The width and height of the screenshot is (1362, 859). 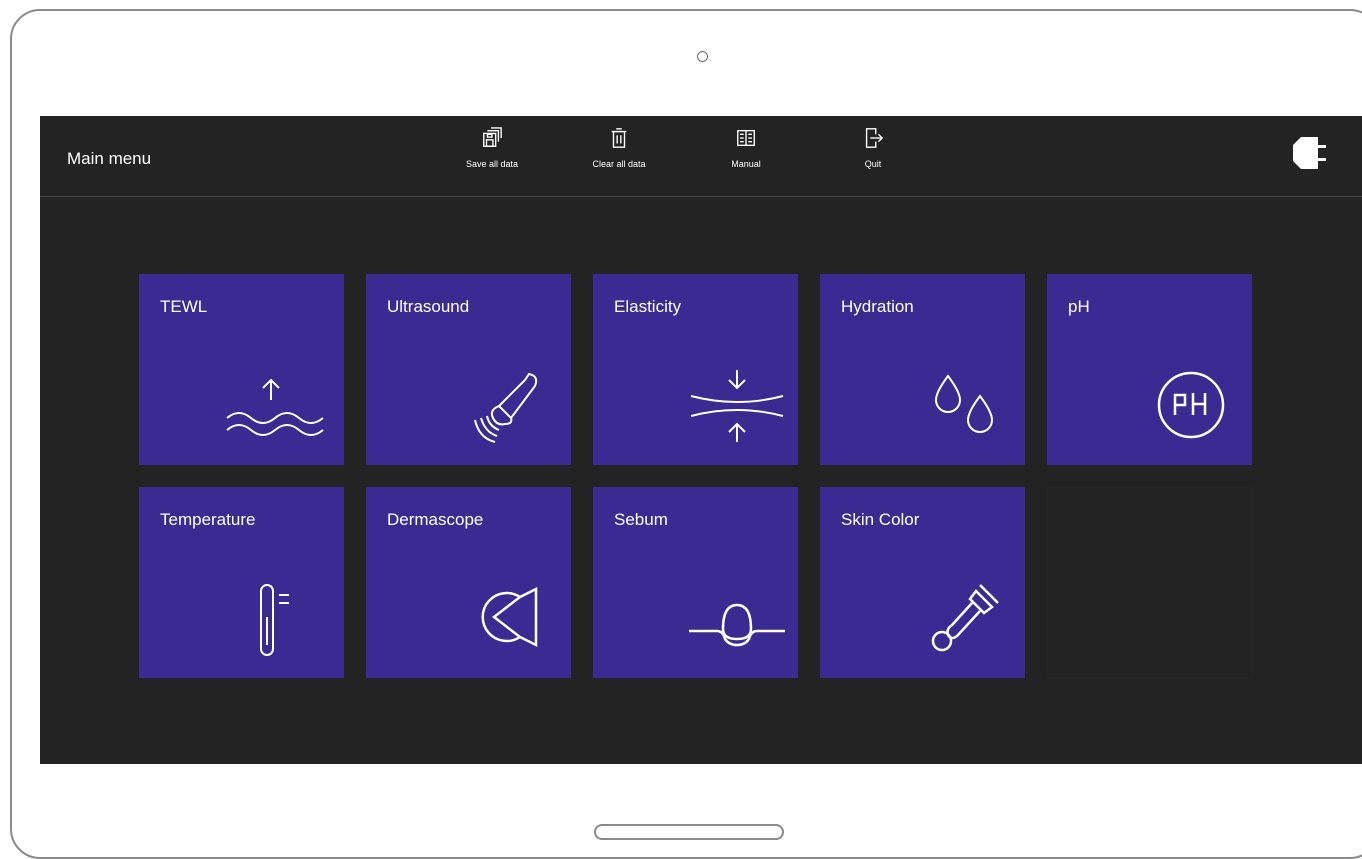 What do you see at coordinates (428, 306) in the screenshot?
I see `tile-label: Ultrasound` at bounding box center [428, 306].